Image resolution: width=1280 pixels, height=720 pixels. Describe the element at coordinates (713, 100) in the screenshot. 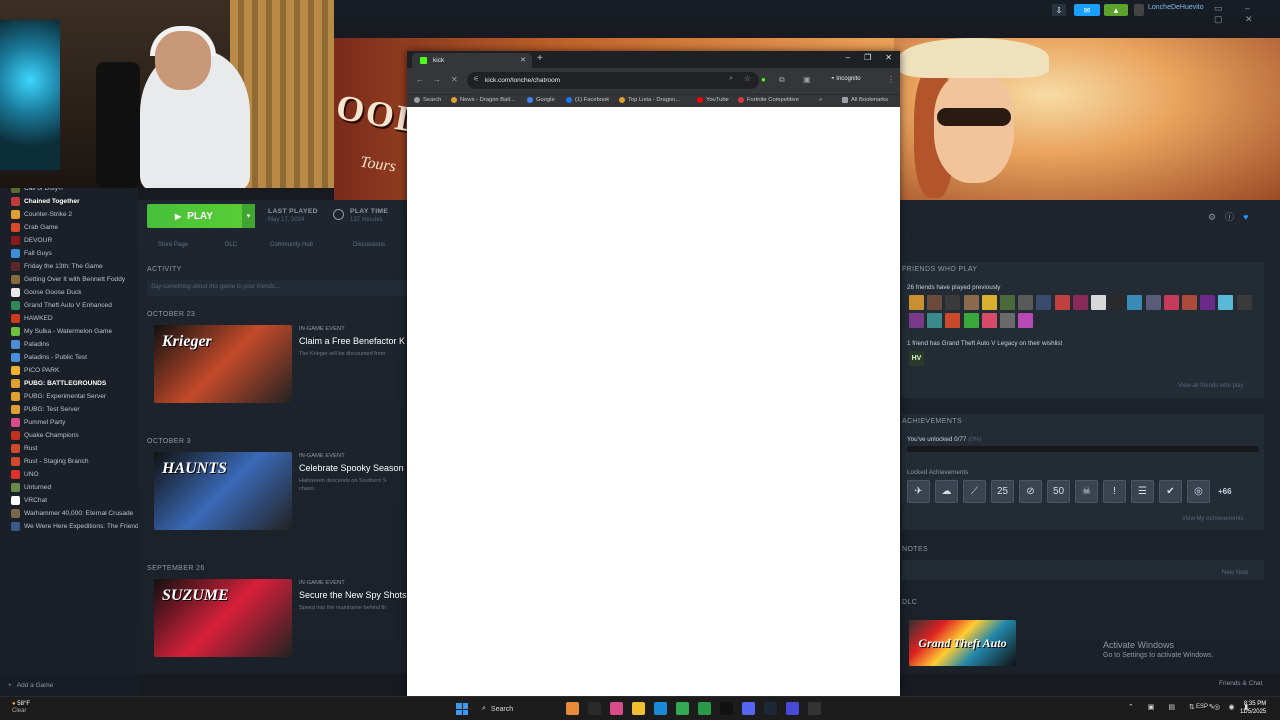

I see `bookmark-item: YouTube` at that location.